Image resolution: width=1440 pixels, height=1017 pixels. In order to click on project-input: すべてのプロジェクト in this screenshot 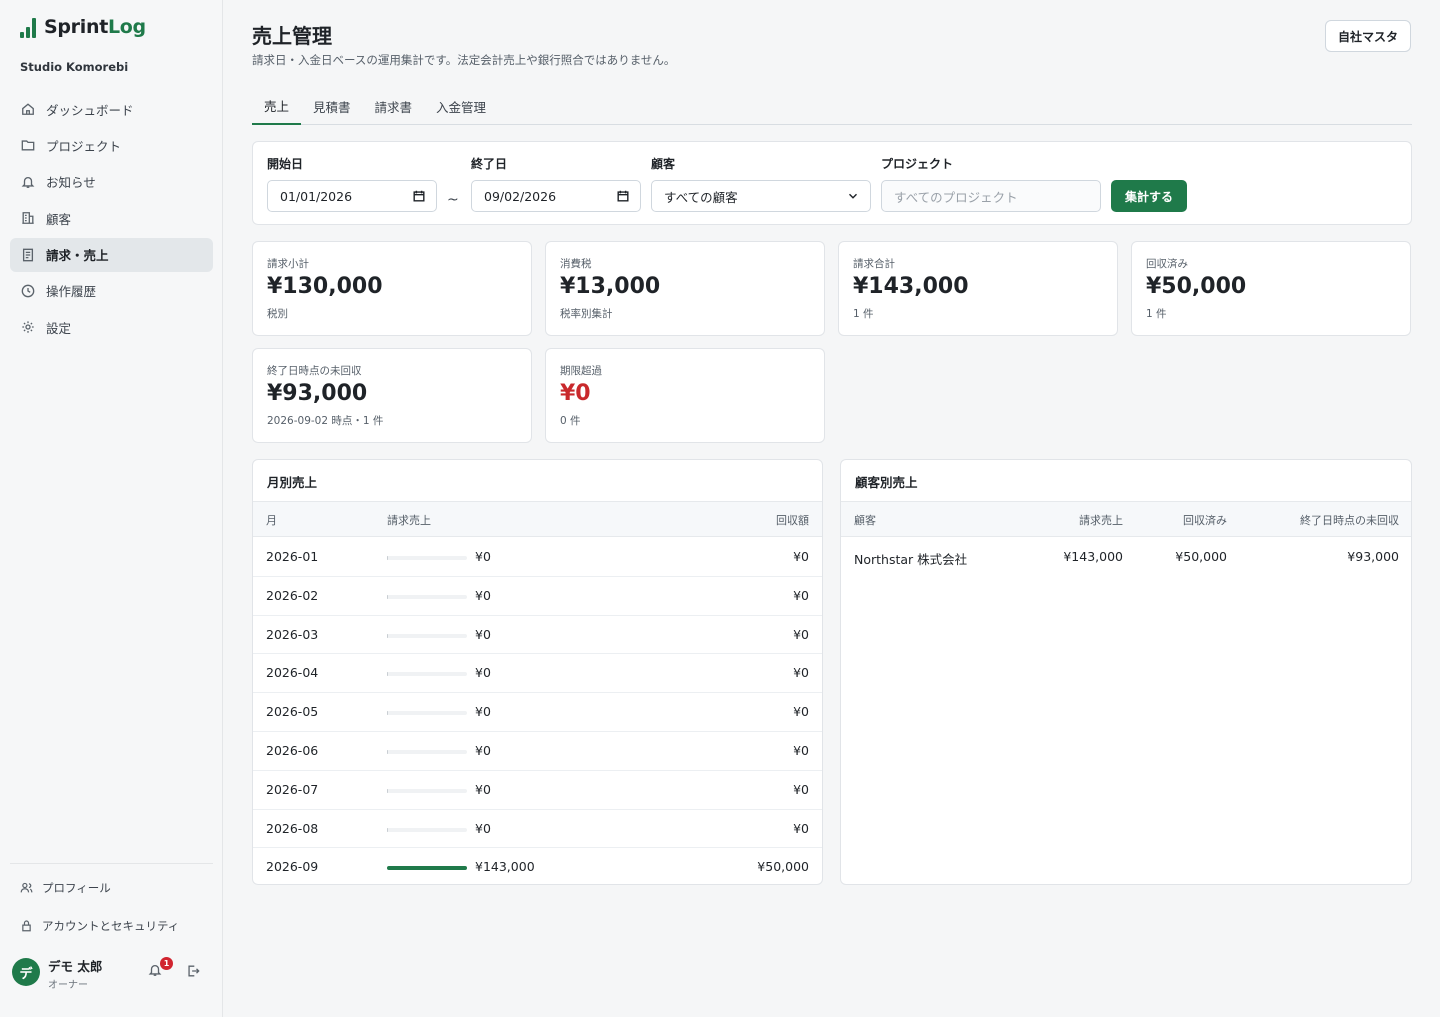, I will do `click(991, 196)`.